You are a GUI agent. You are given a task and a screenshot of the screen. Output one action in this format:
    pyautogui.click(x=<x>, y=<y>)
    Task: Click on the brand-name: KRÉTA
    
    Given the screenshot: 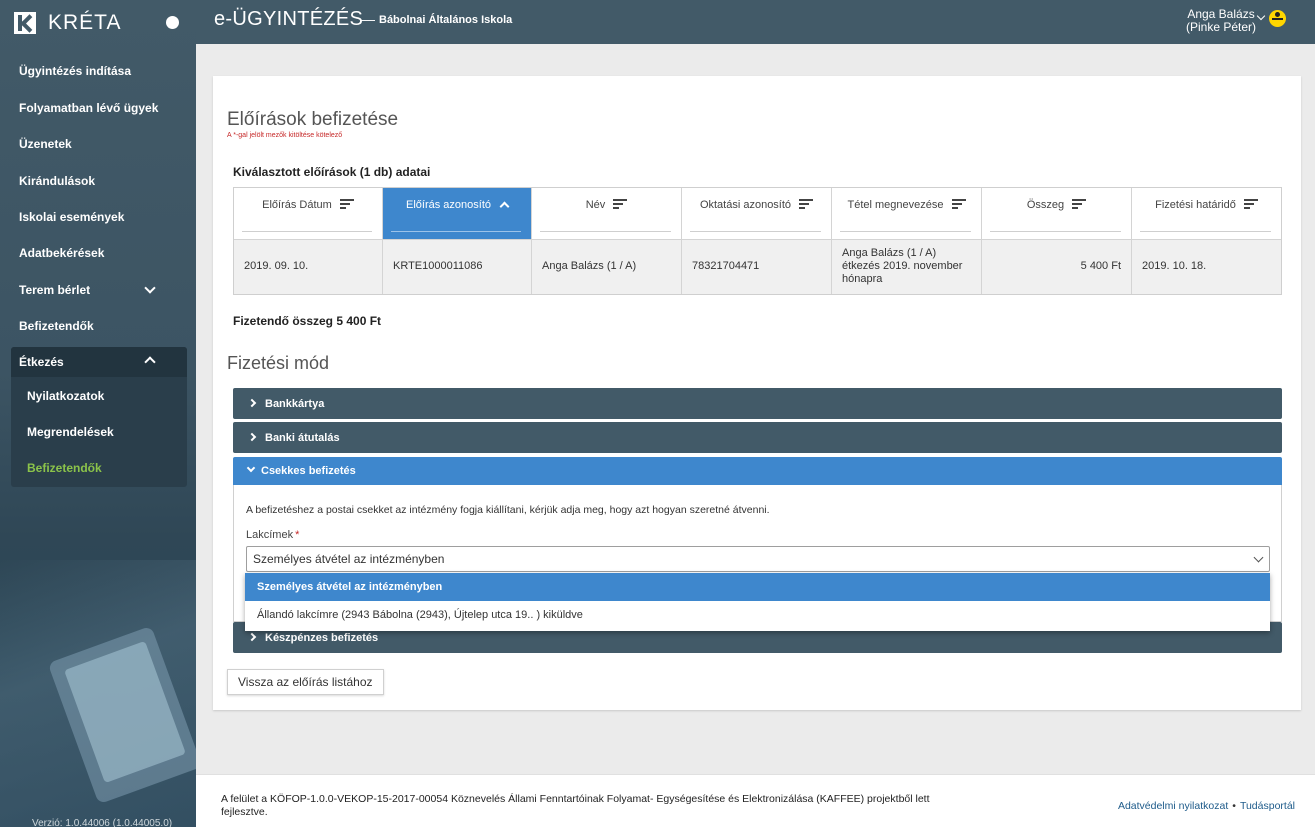 What is the action you would take?
    pyautogui.click(x=85, y=22)
    